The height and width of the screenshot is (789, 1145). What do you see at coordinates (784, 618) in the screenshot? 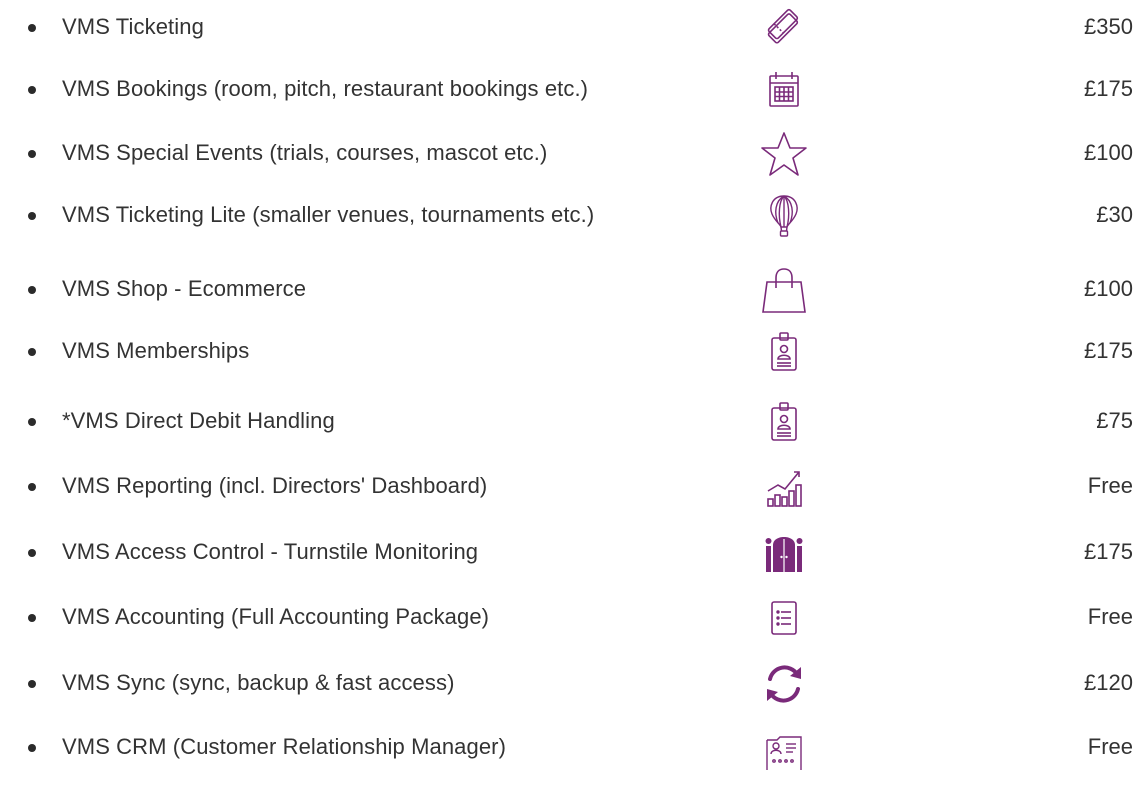
I see `list-document-icon` at bounding box center [784, 618].